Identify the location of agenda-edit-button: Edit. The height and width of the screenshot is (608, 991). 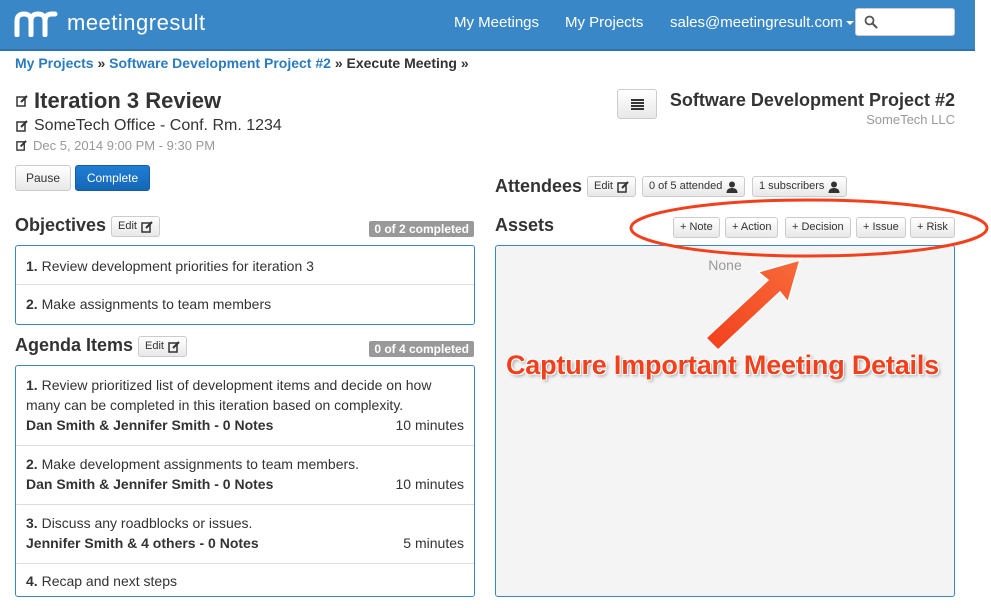
(162, 346).